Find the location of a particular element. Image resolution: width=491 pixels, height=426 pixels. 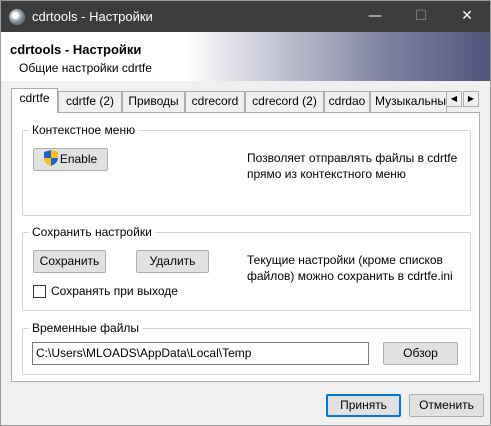

save-settings-description-line2: файлов) можно сохранить в cdrtfe.ini is located at coordinates (350, 276).